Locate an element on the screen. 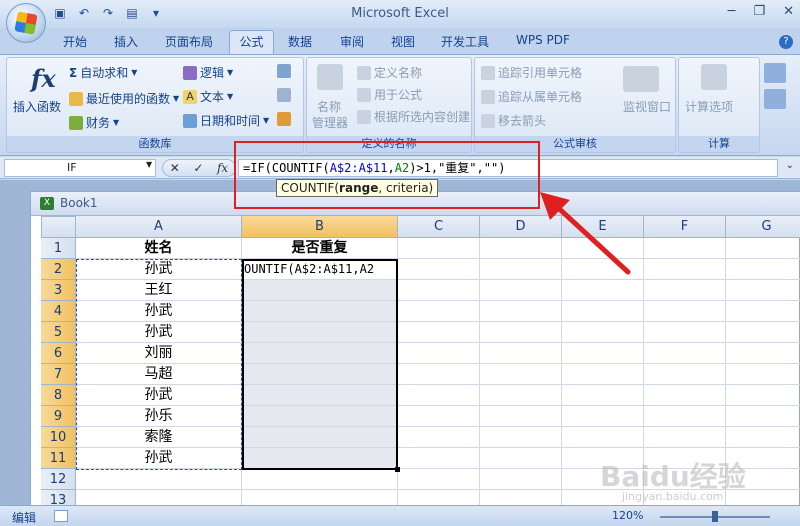 This screenshot has height=526, width=800. cell-e7 is located at coordinates (603, 374).